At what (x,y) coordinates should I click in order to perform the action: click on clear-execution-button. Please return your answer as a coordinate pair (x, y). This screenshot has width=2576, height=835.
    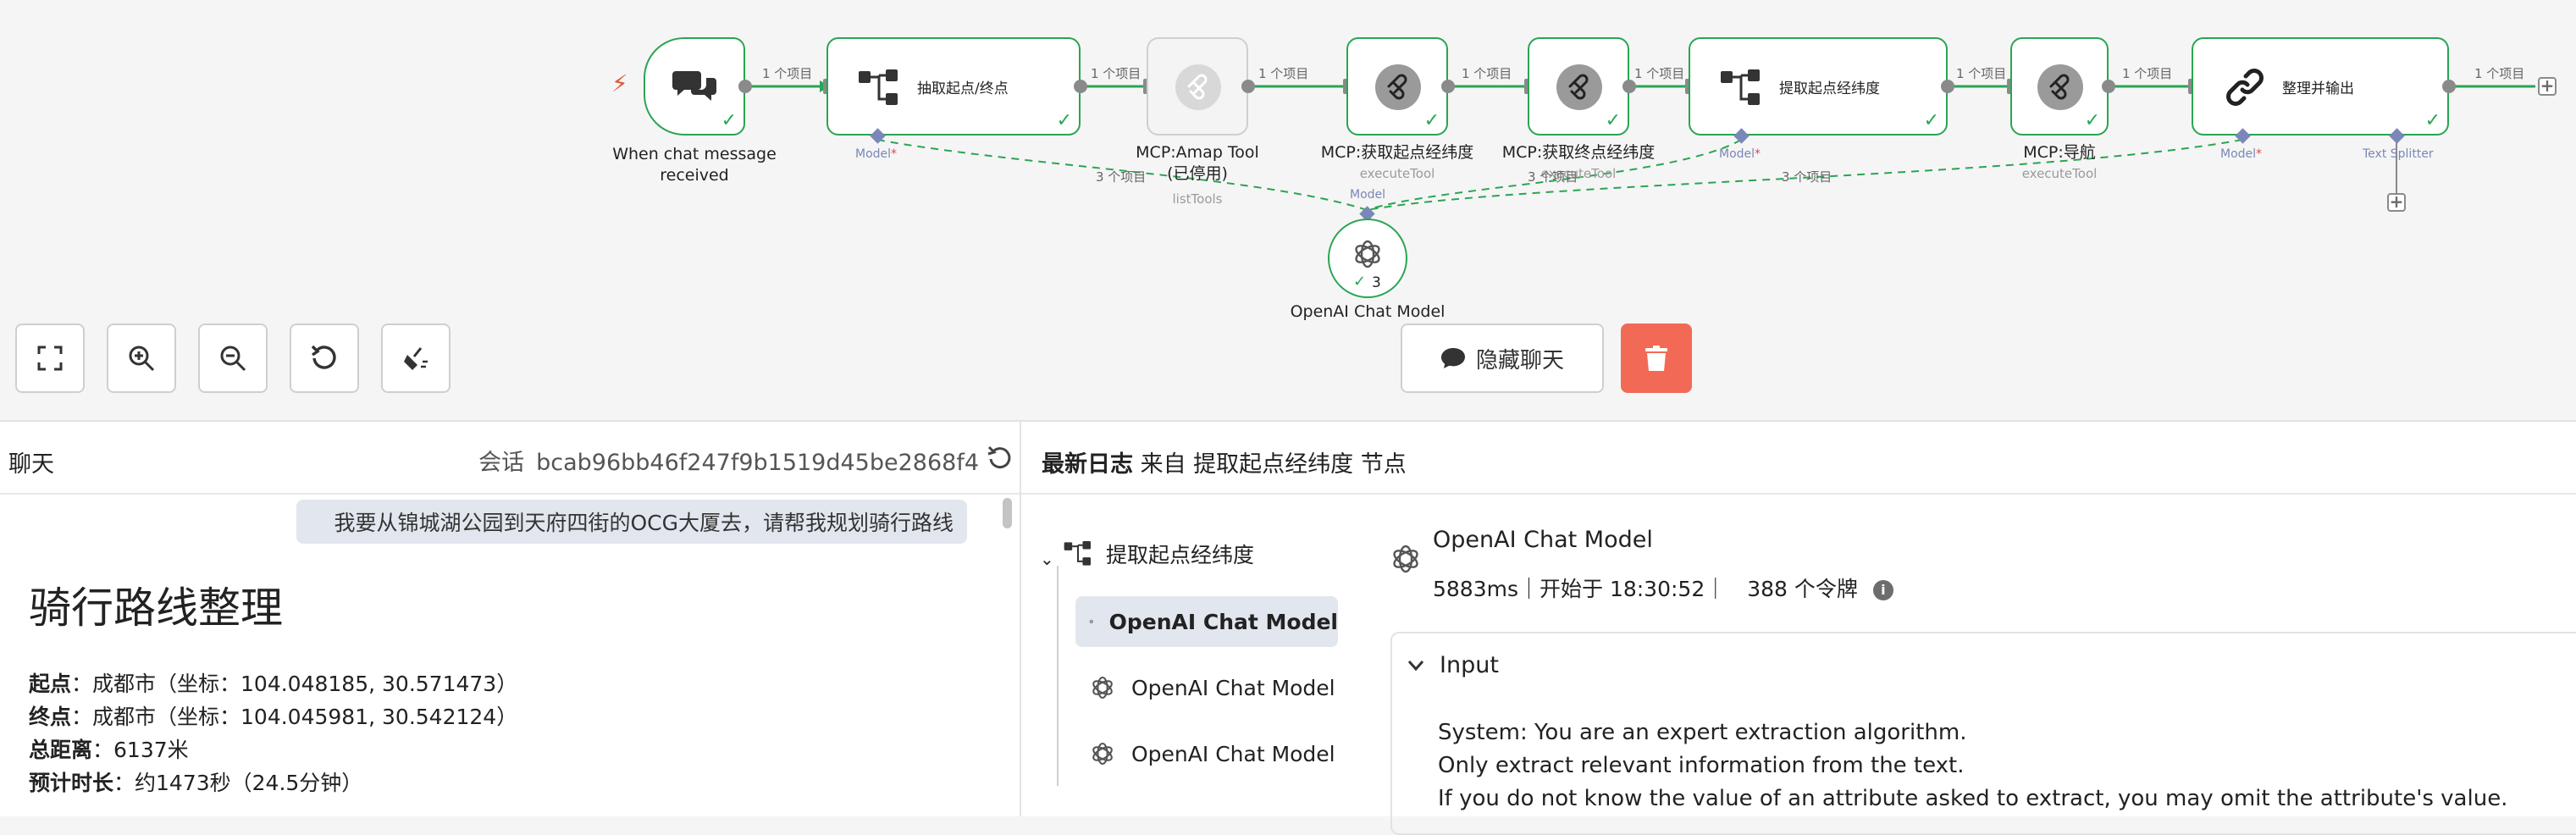
    Looking at the image, I should click on (416, 358).